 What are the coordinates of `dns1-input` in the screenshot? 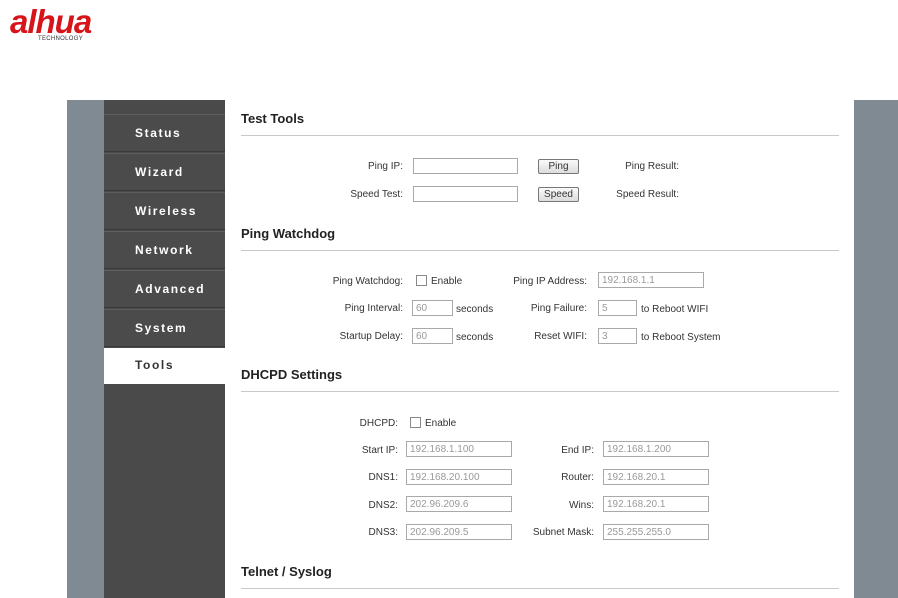 It's located at (459, 477).